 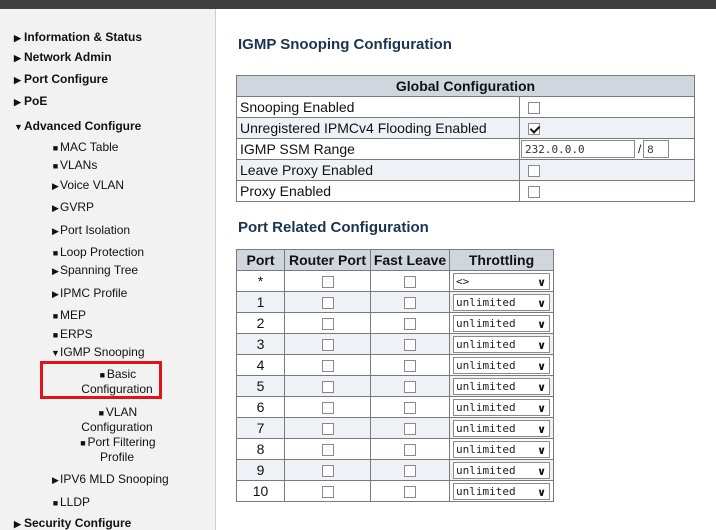 What do you see at coordinates (117, 419) in the screenshot?
I see `sidebar-item-vlan-configuration: ■ VLAN Configuration` at bounding box center [117, 419].